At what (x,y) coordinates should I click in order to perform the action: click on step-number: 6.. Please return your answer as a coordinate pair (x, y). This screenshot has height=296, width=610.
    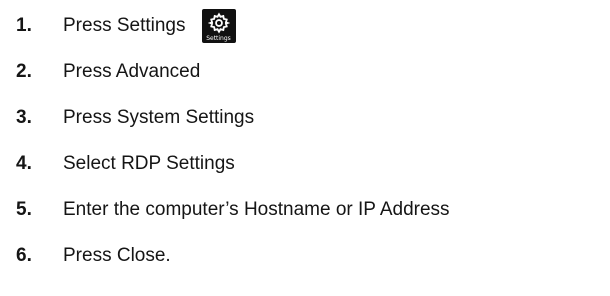
    Looking at the image, I should click on (24, 255).